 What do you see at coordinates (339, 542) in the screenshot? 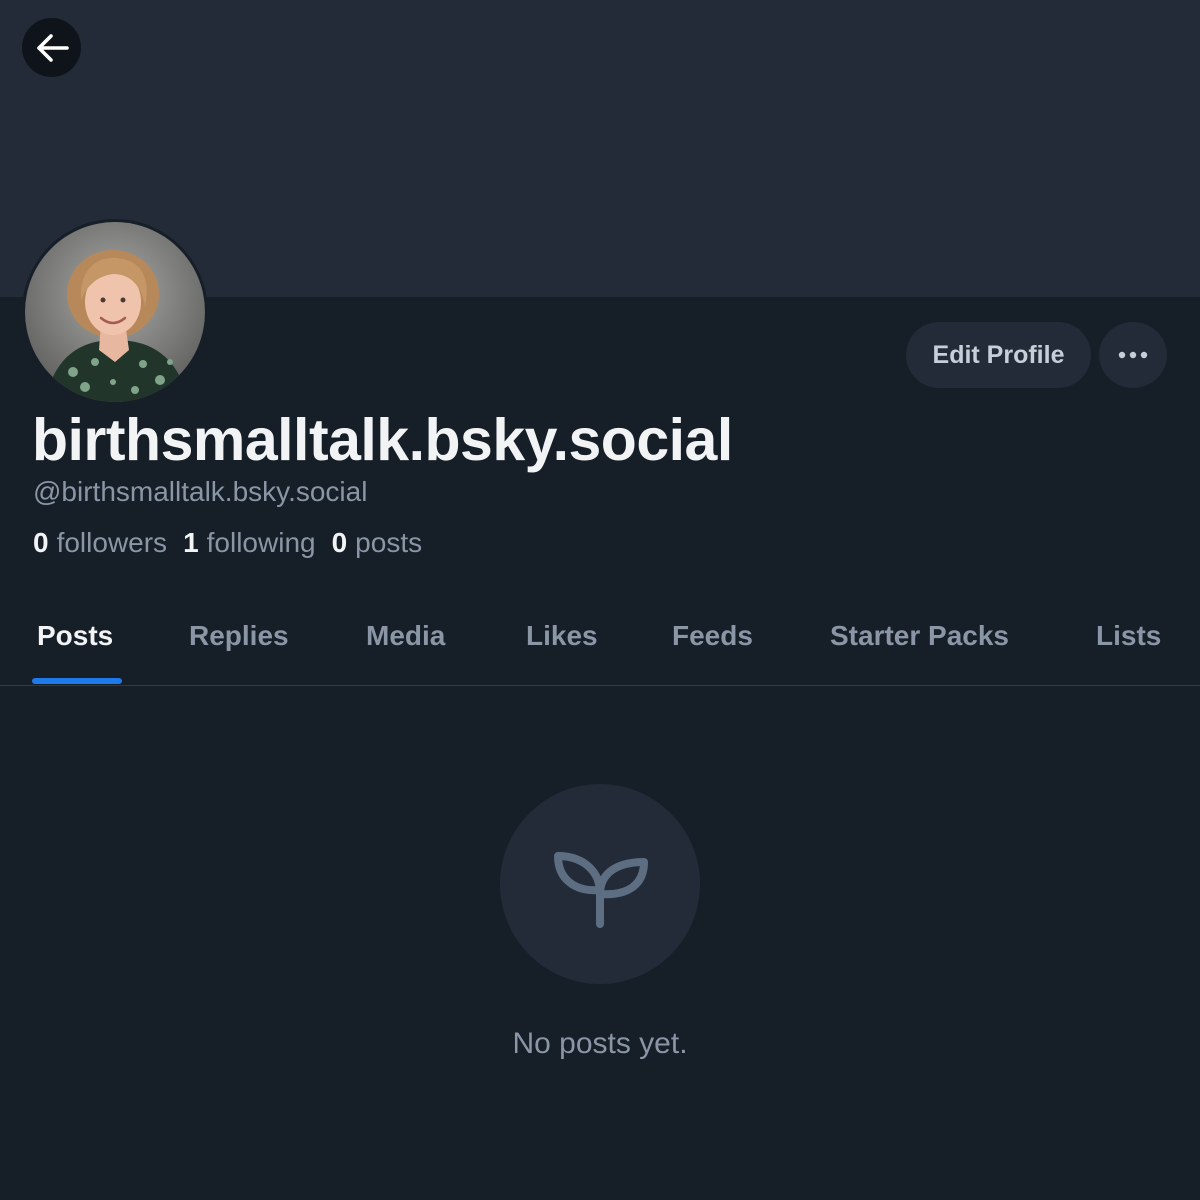
I see `posts-count: 0` at bounding box center [339, 542].